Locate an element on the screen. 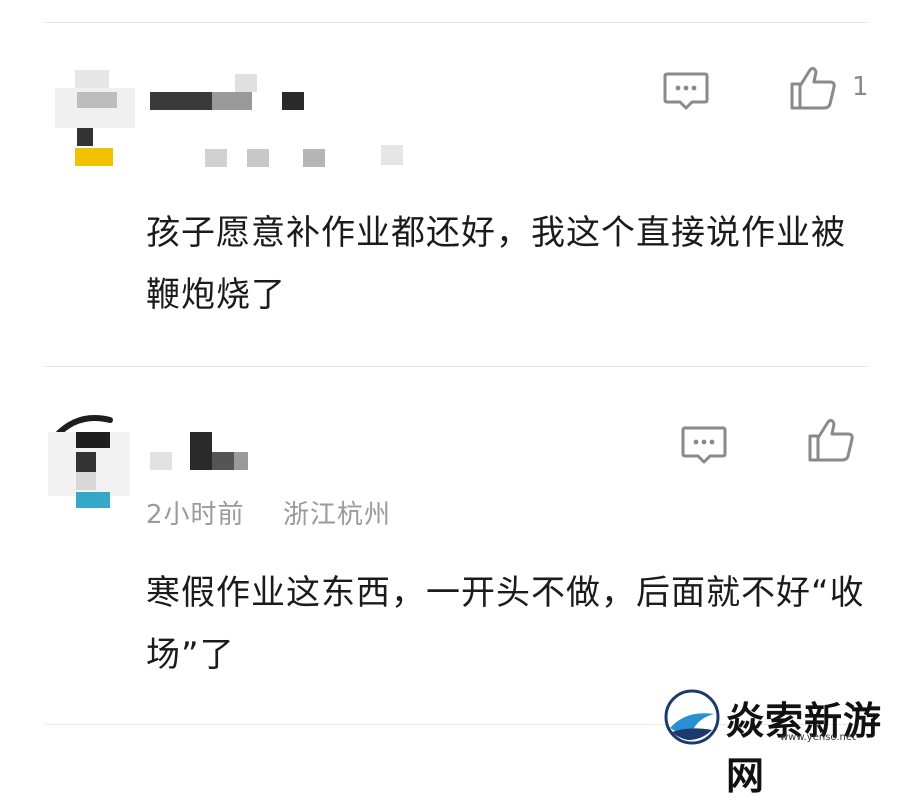  divider-top is located at coordinates (456, 22).